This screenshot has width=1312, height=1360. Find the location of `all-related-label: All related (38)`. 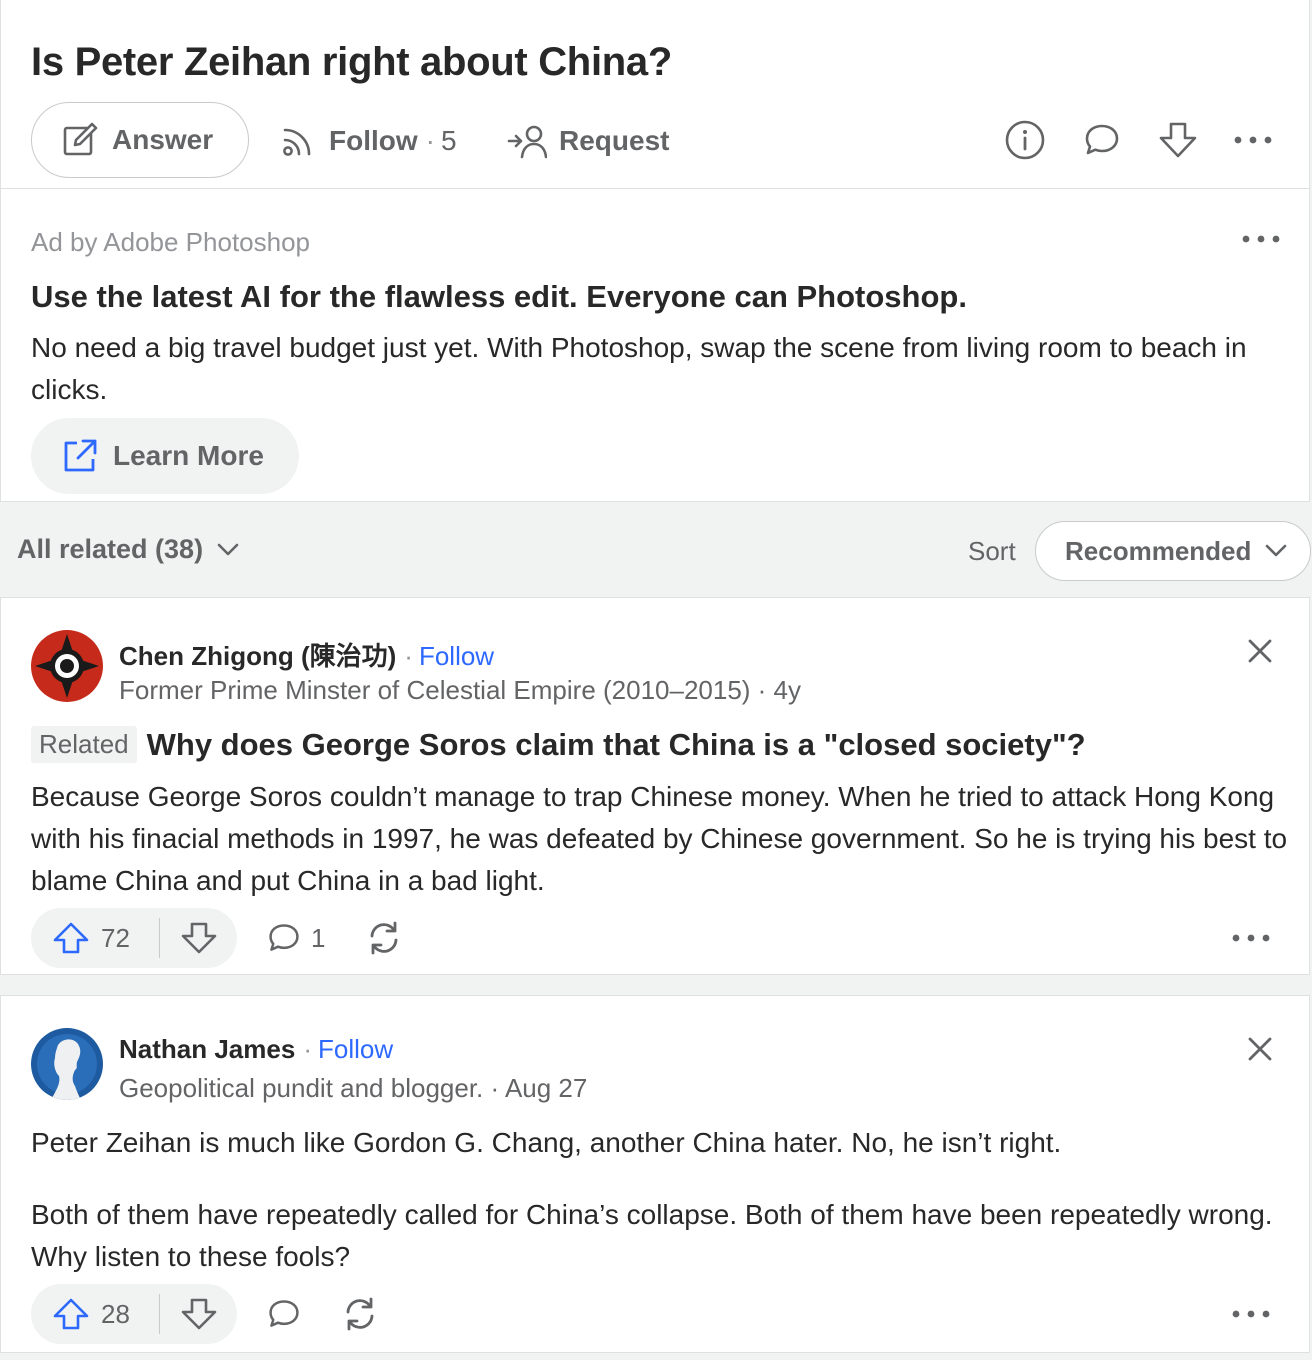

all-related-label: All related (38) is located at coordinates (110, 549).